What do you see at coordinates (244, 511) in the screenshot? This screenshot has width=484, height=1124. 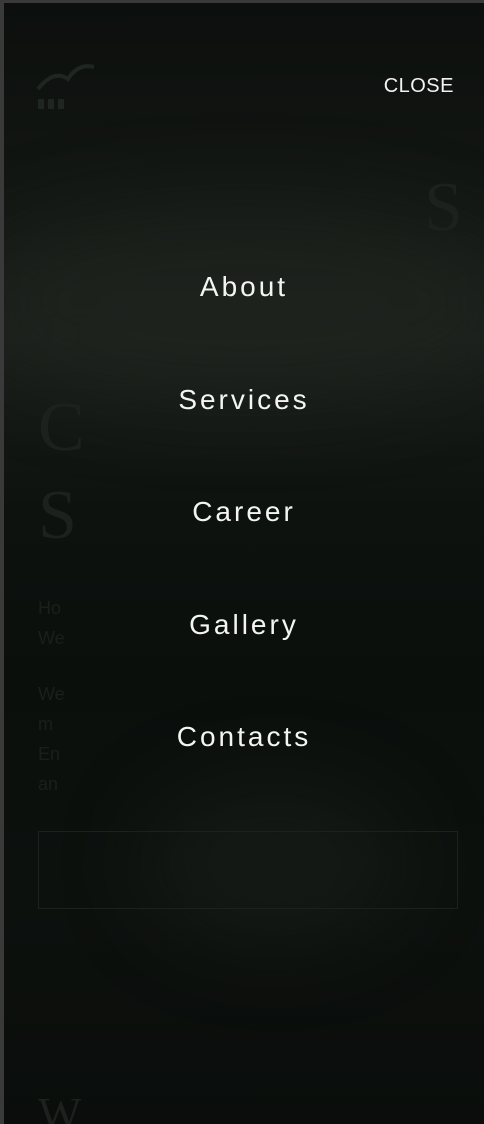 I see `menu-link-career: Career` at bounding box center [244, 511].